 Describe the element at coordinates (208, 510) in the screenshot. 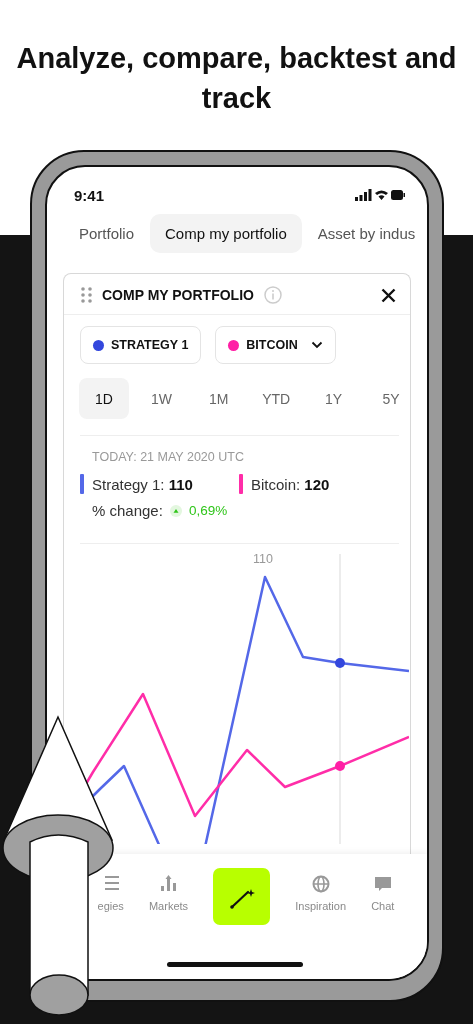

I see `change-value: 0,69%` at that location.